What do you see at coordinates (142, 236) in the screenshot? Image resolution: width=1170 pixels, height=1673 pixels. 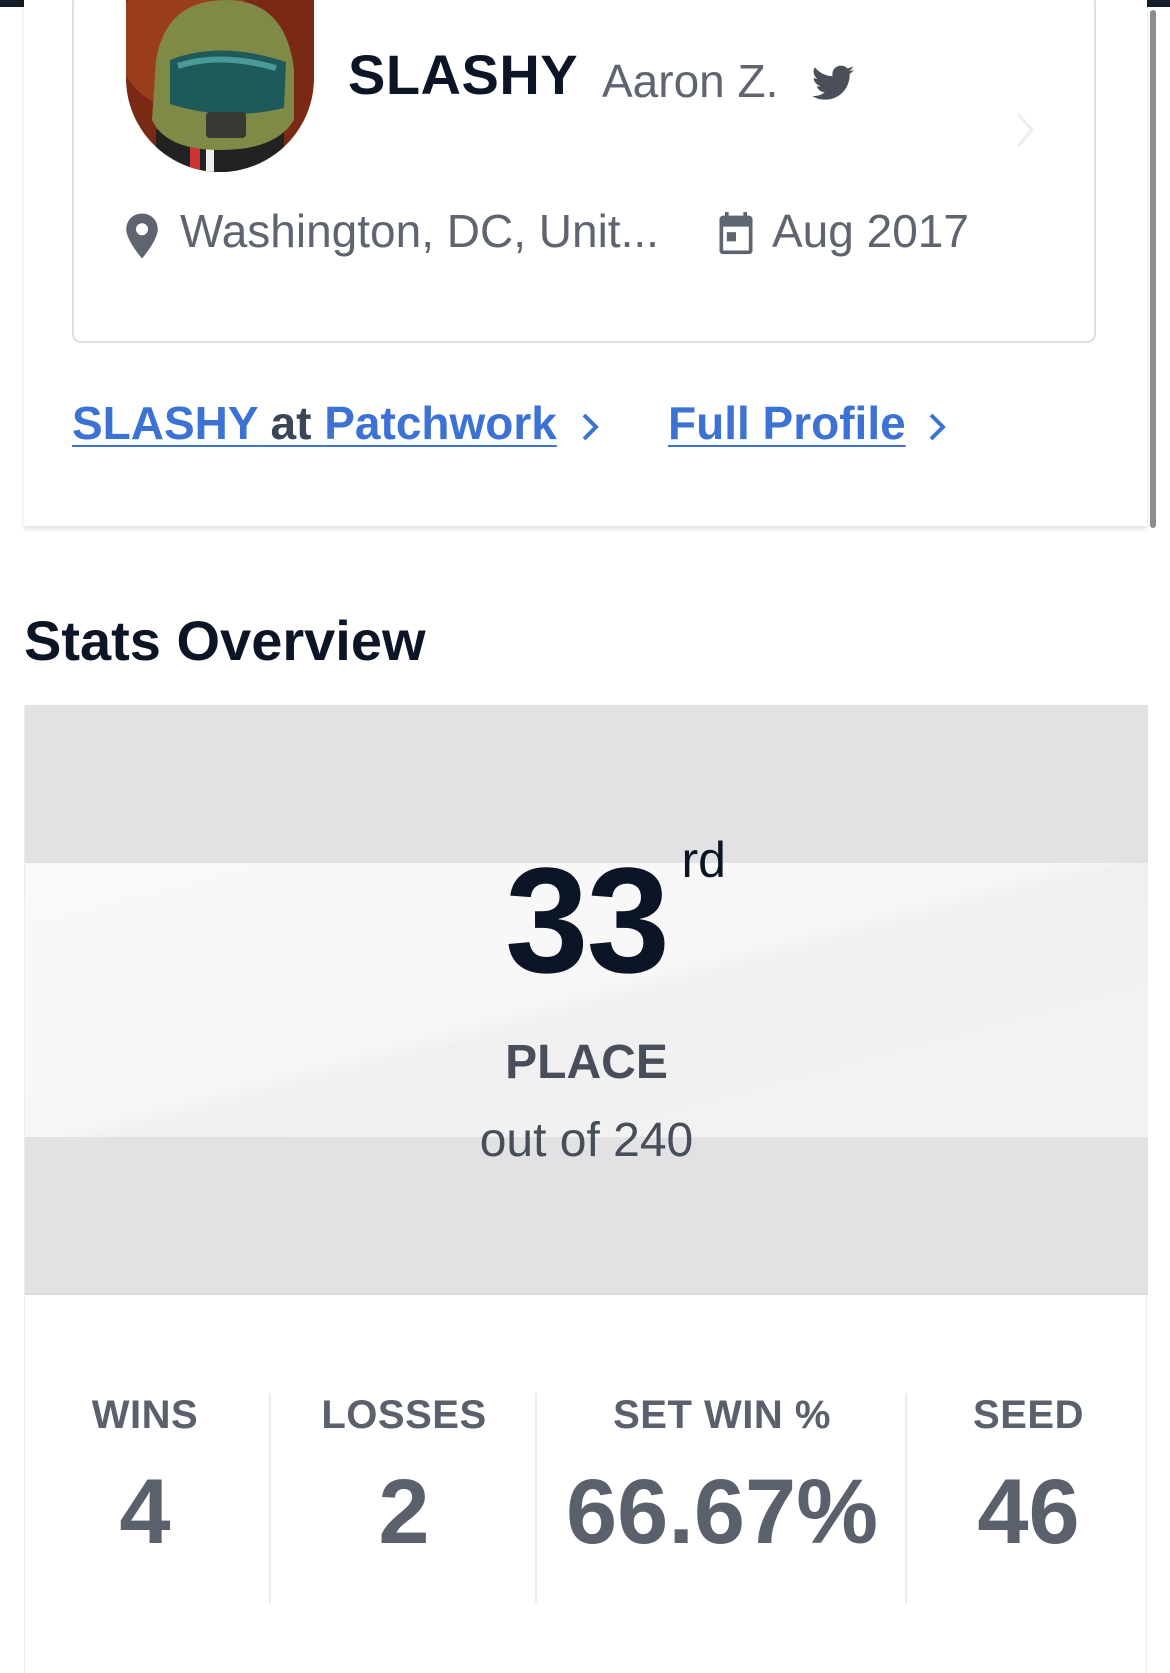 I see `location-pin-icon` at bounding box center [142, 236].